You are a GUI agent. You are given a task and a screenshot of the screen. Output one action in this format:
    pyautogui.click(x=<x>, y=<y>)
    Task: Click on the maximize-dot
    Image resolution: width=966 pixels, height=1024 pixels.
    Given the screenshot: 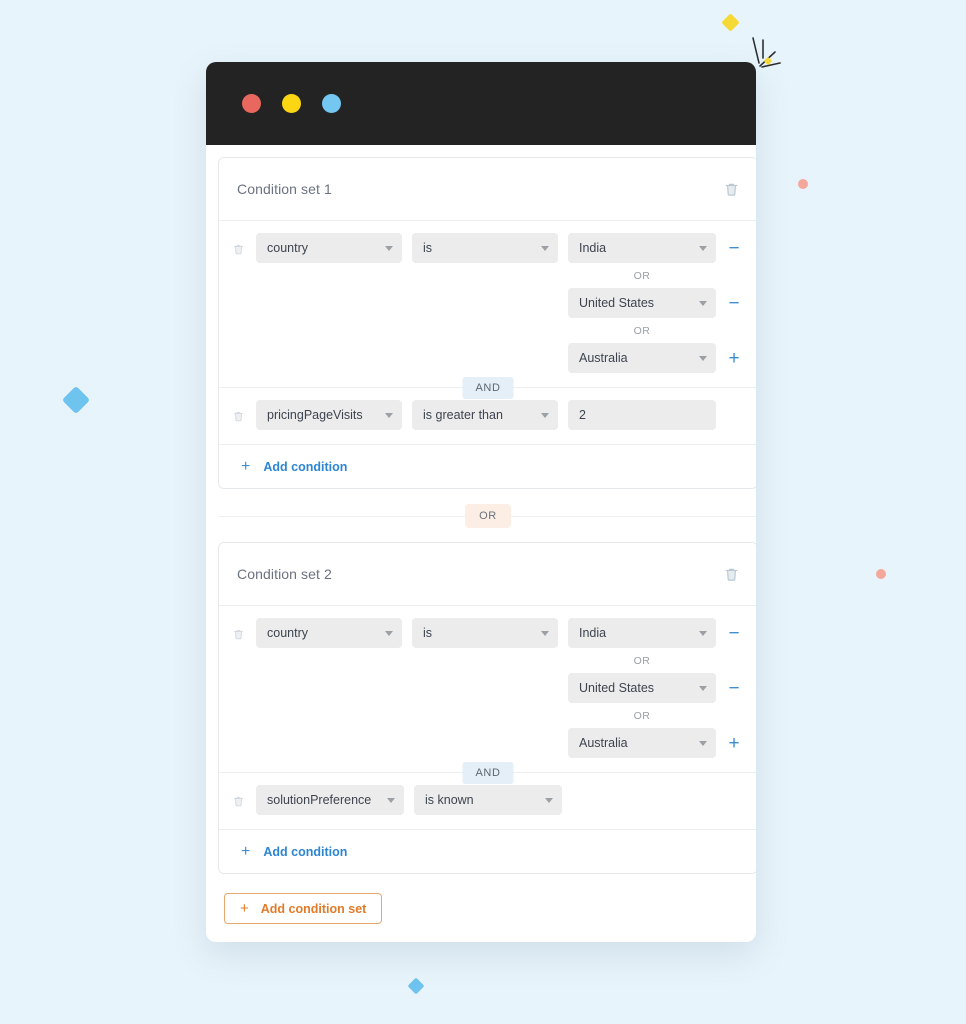 What is the action you would take?
    pyautogui.click(x=331, y=103)
    